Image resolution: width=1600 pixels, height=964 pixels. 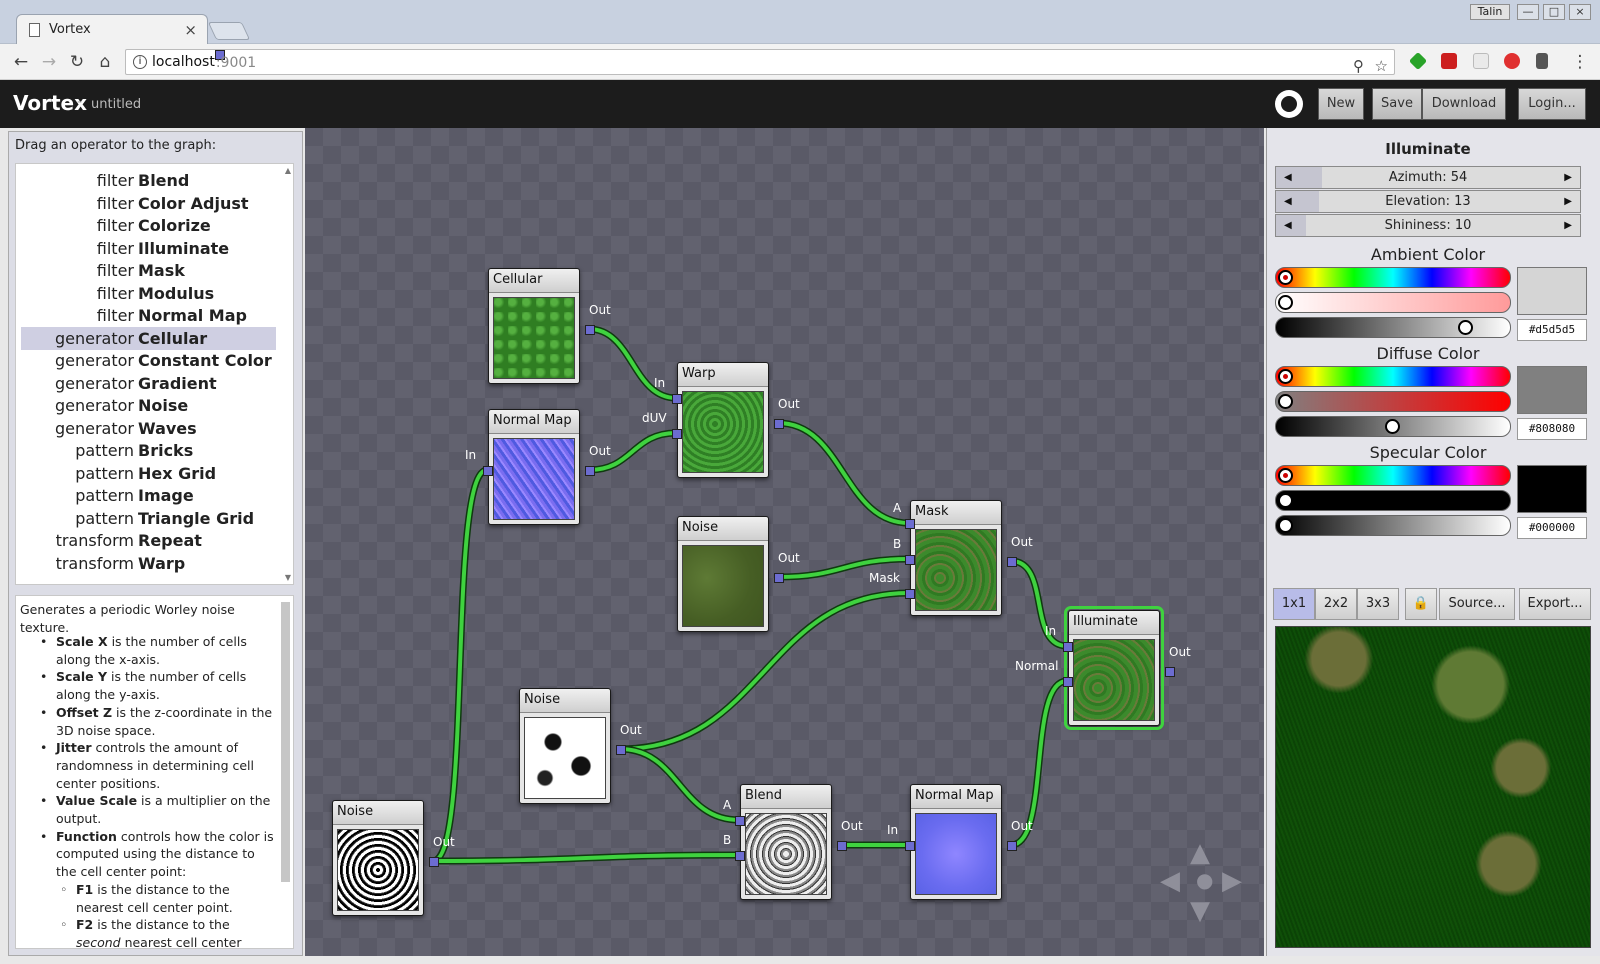 I want to click on operator-item: pattern Hex Grid, so click(x=148, y=473).